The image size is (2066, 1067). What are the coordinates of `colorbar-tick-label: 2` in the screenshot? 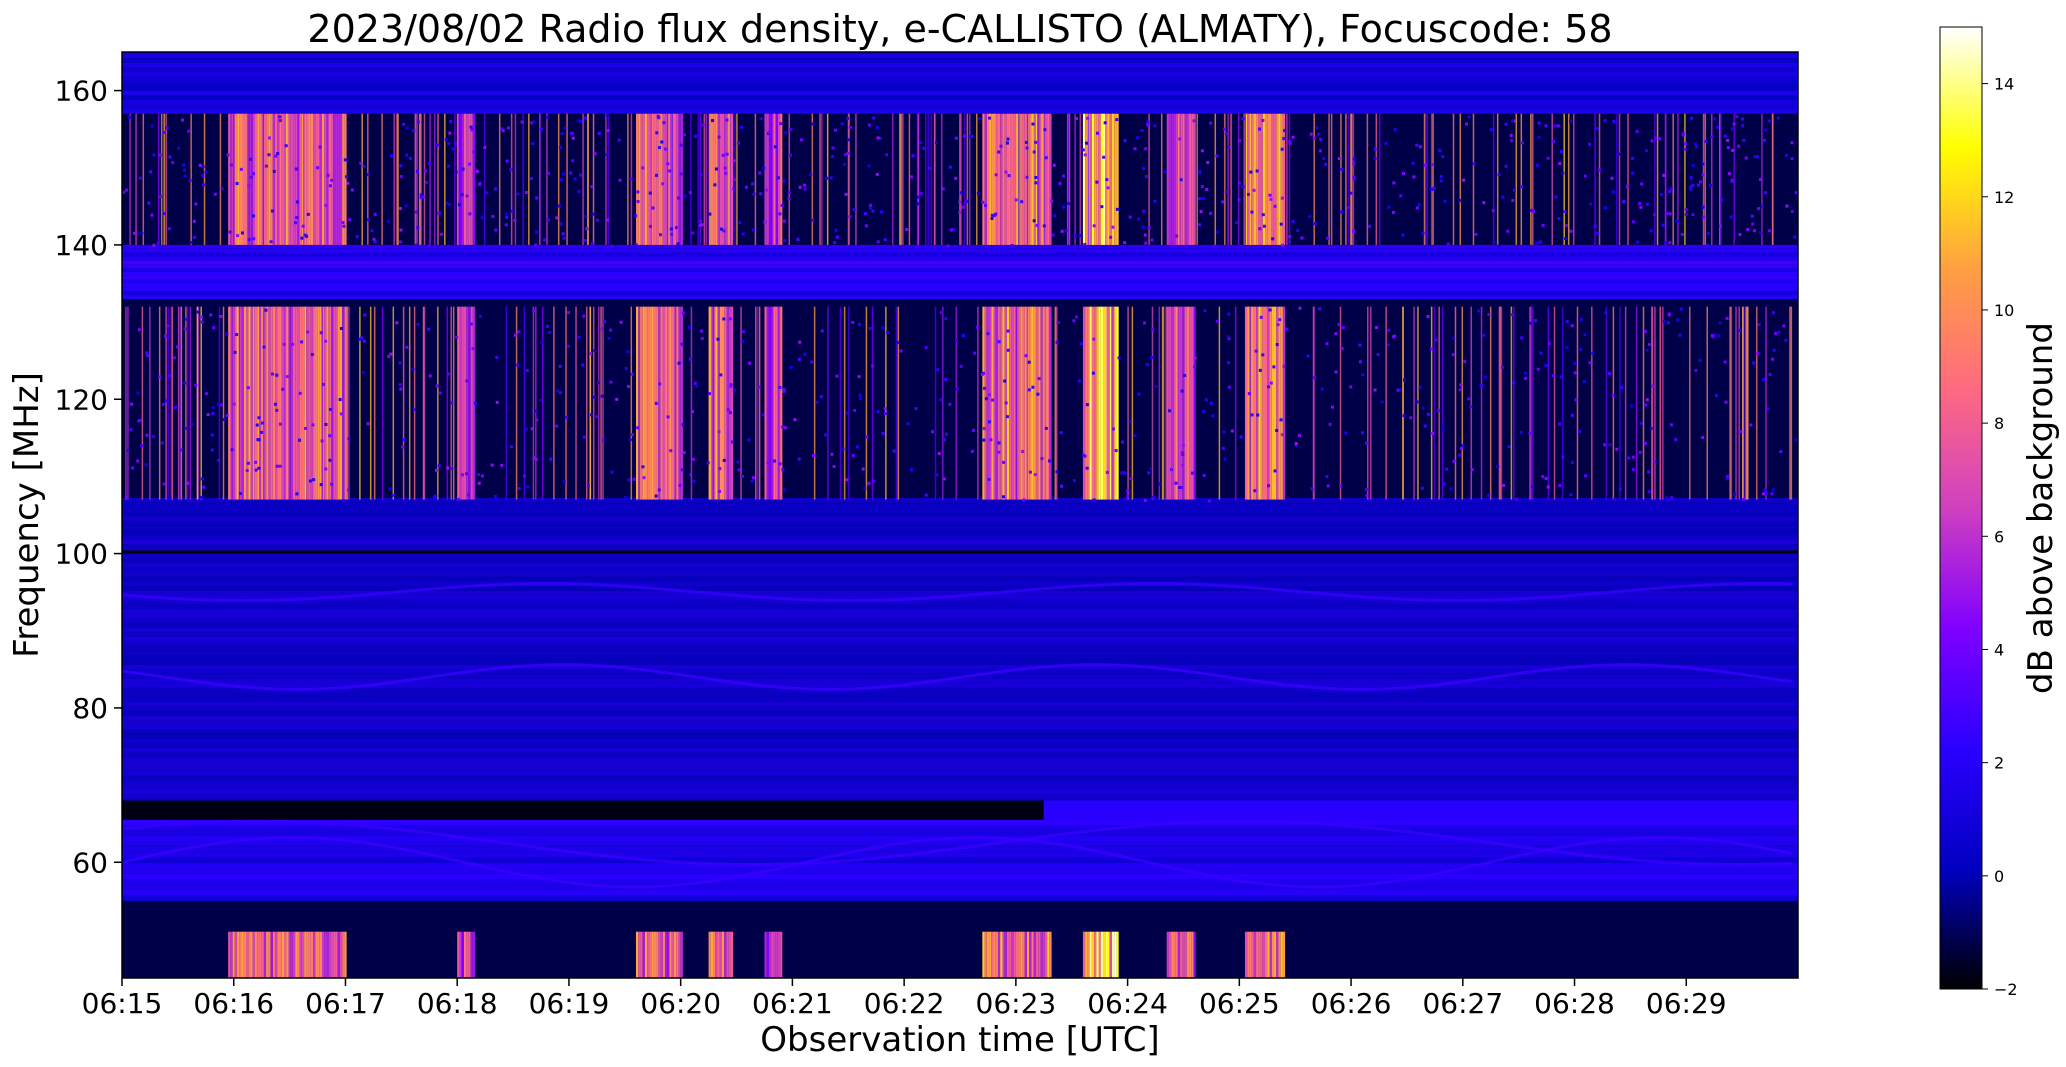 It's located at (1999, 763).